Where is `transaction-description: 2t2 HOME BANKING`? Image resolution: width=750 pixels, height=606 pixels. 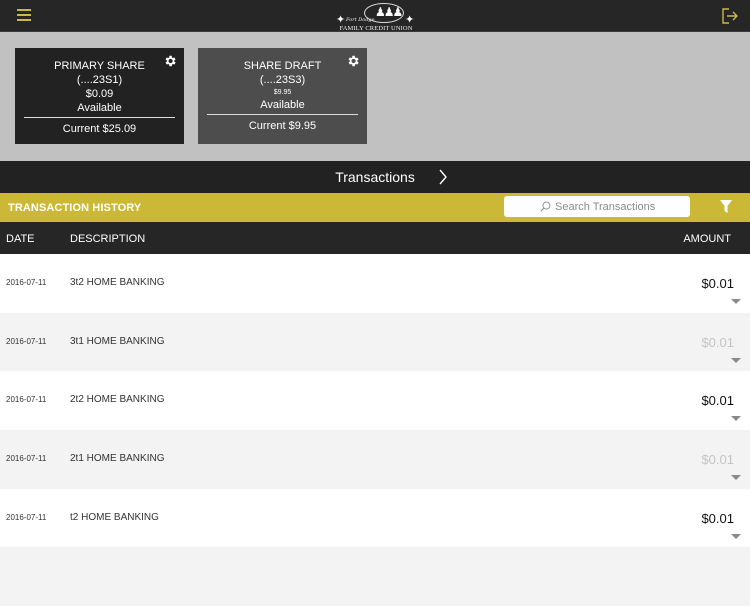 transaction-description: 2t2 HOME BANKING is located at coordinates (117, 400).